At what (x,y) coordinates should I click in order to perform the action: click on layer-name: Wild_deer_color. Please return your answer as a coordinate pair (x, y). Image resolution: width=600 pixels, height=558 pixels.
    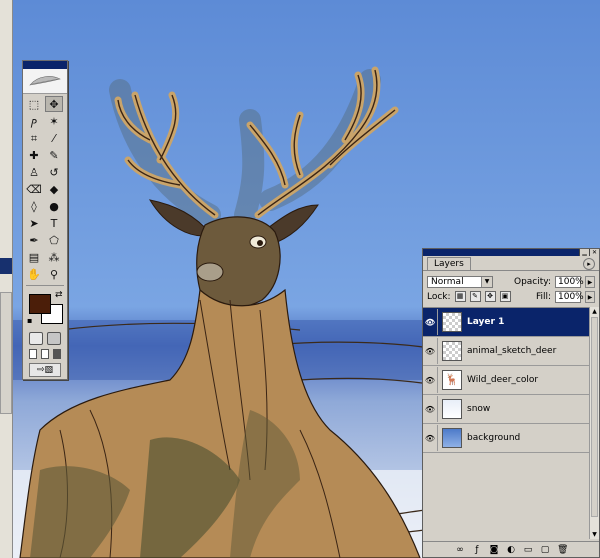
    Looking at the image, I should click on (503, 380).